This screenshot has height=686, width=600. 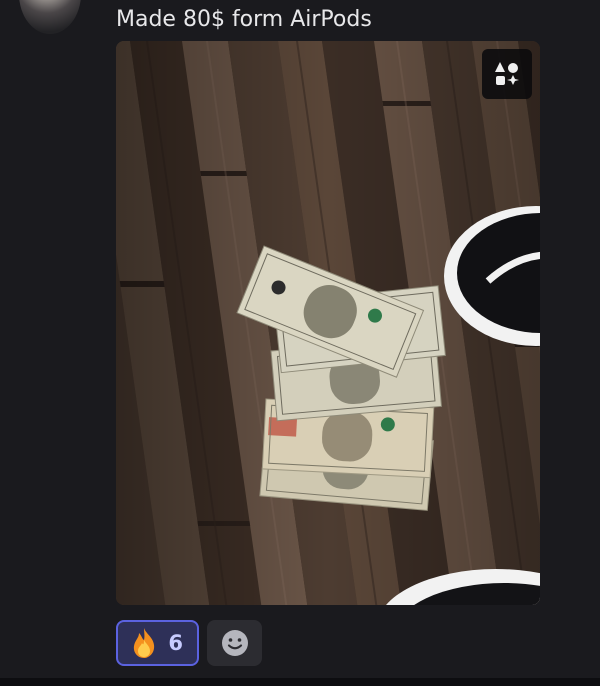 I want to click on media-effects-icon, so click(x=507, y=74).